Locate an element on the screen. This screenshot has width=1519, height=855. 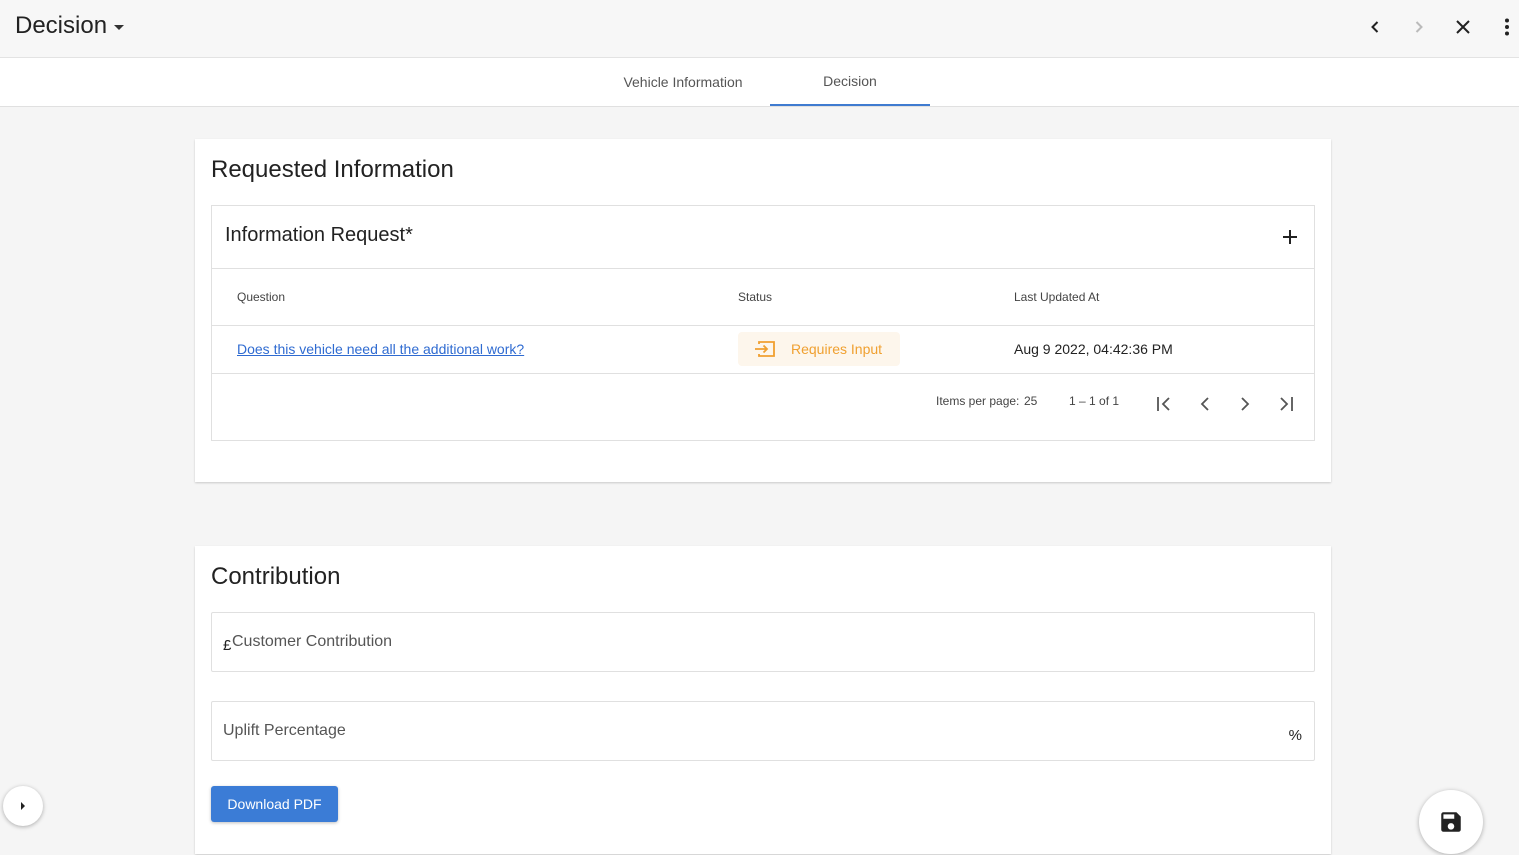
status-badge: Requires Input is located at coordinates (819, 349).